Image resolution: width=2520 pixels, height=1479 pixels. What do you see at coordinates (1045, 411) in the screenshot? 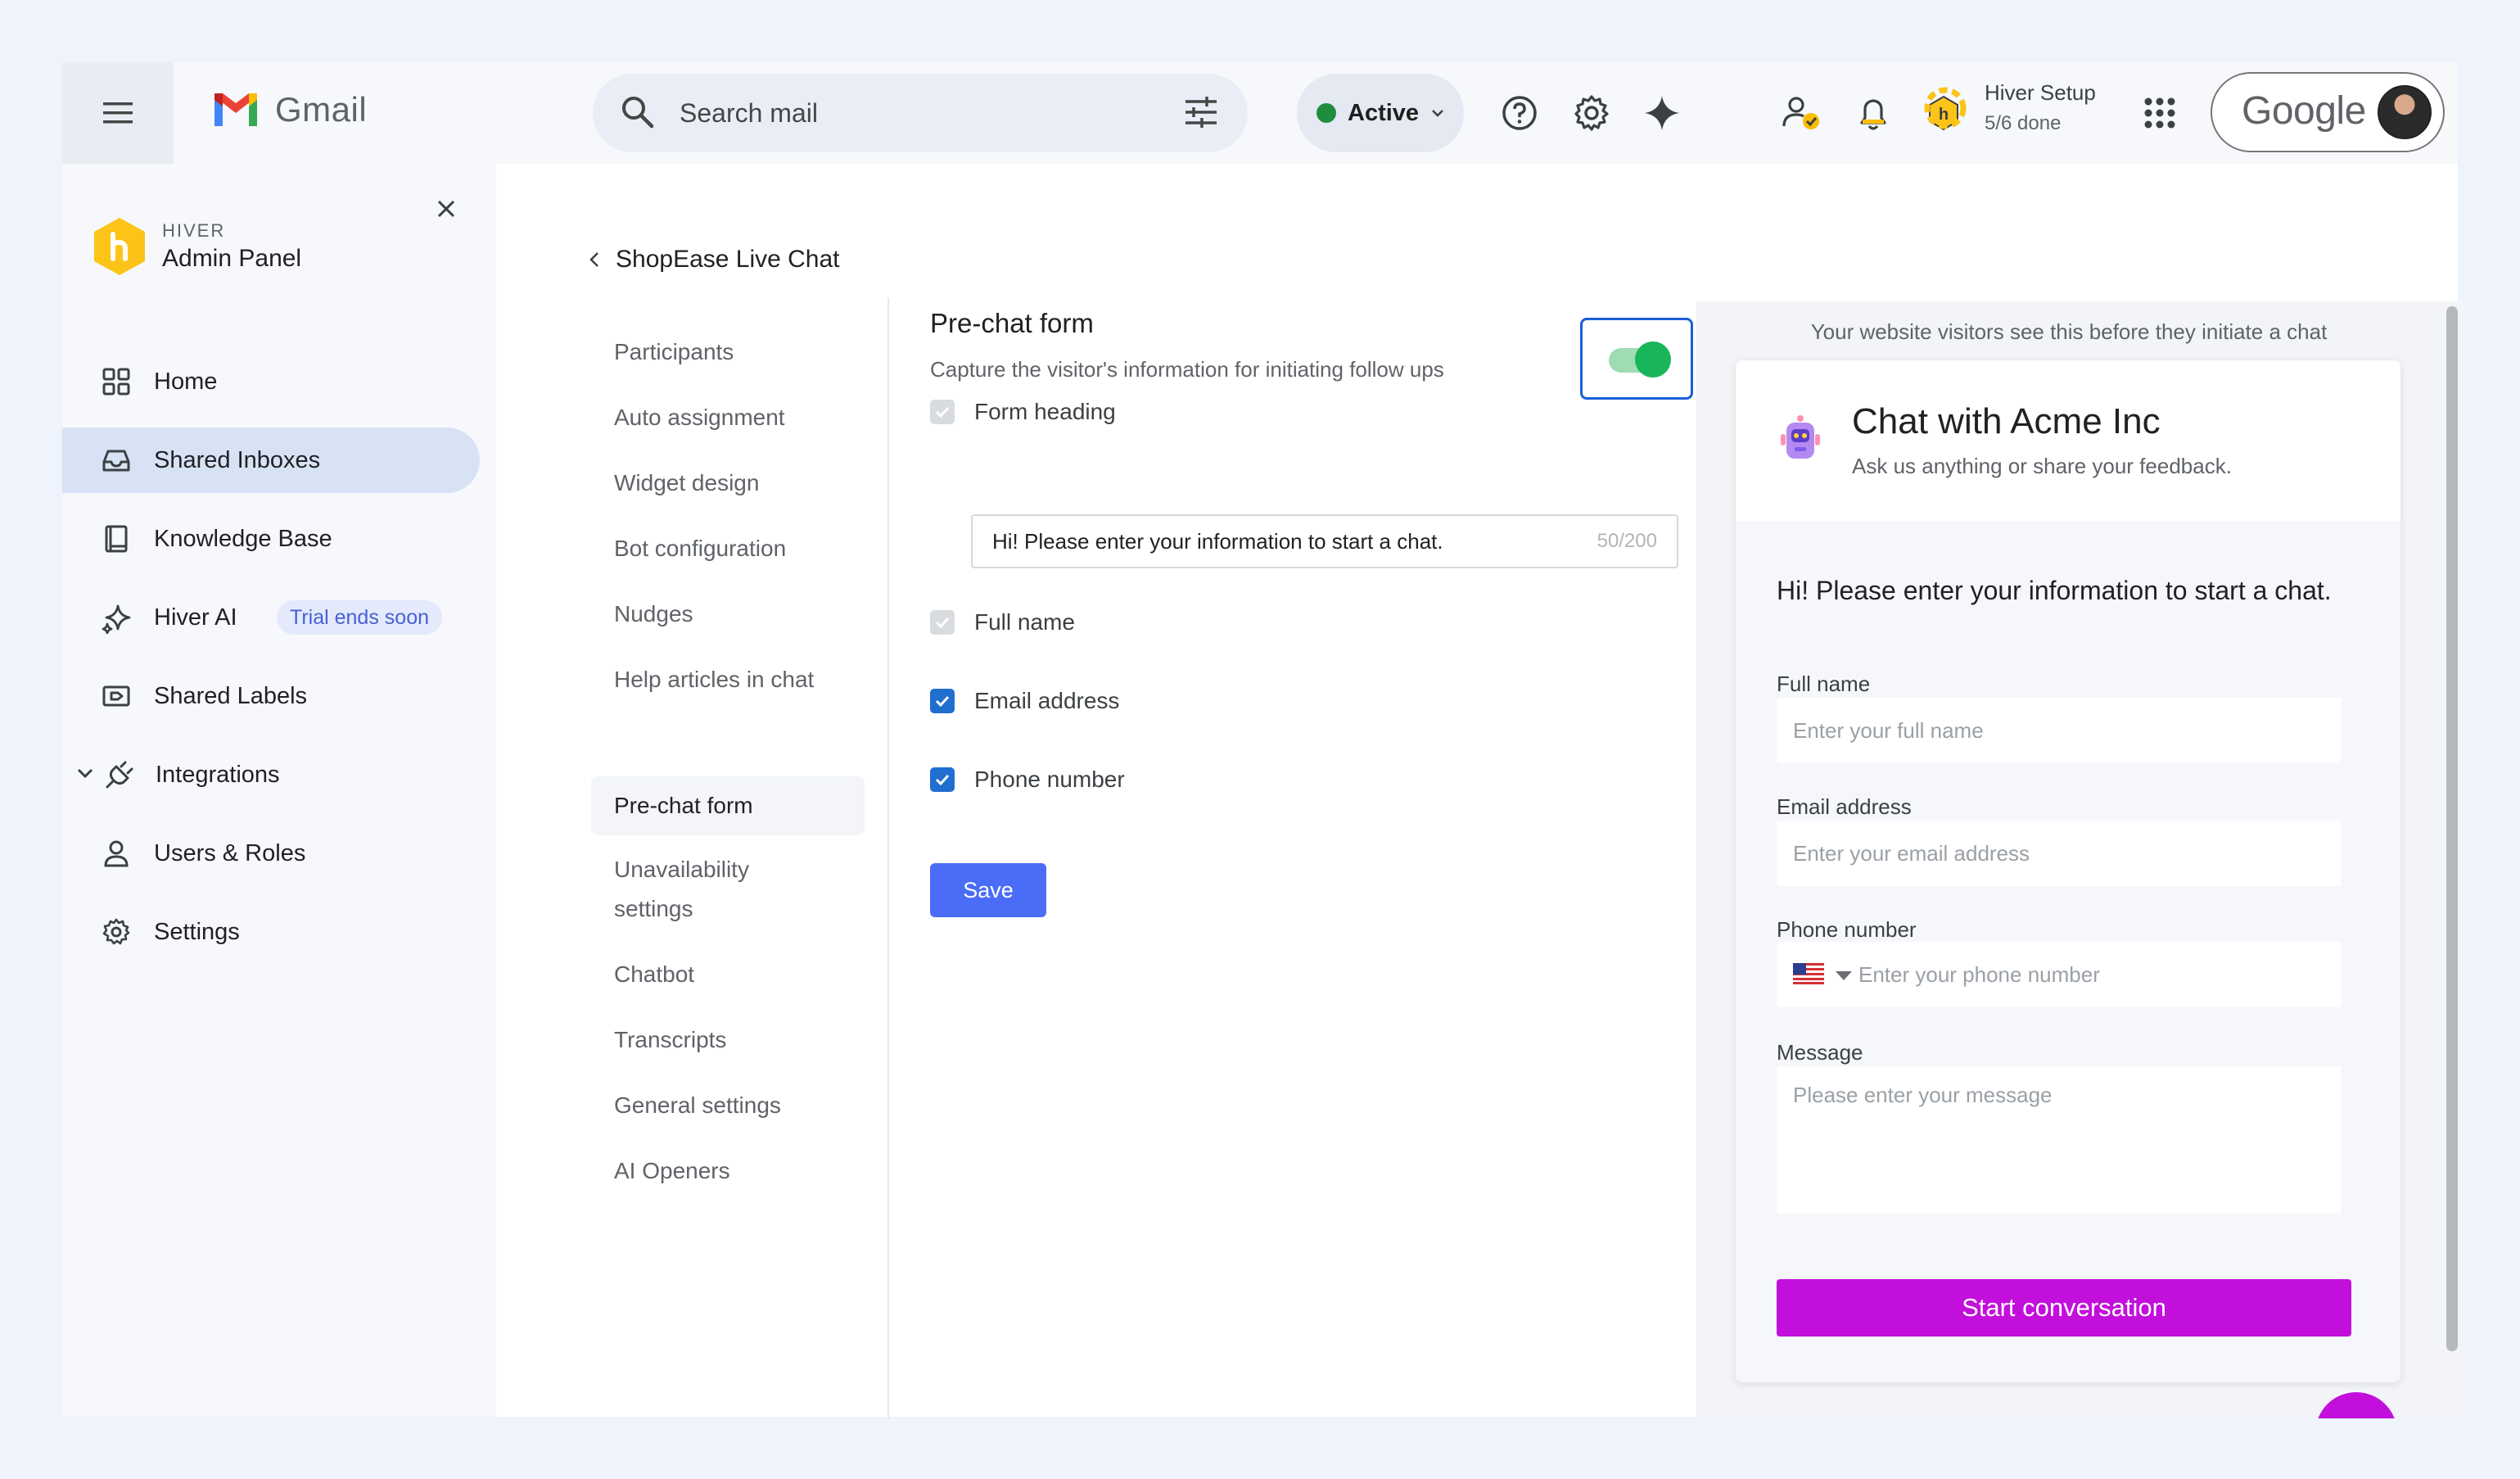
I see `checkbox-label: Form heading` at bounding box center [1045, 411].